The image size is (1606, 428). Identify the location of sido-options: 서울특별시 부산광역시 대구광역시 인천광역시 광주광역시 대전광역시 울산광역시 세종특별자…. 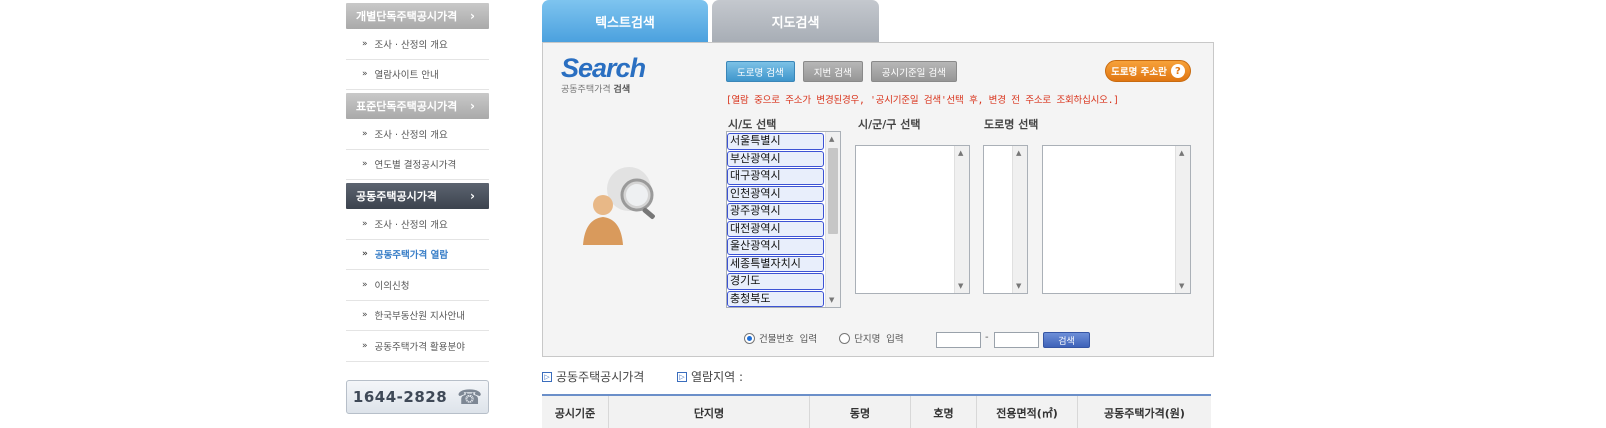
(775, 219).